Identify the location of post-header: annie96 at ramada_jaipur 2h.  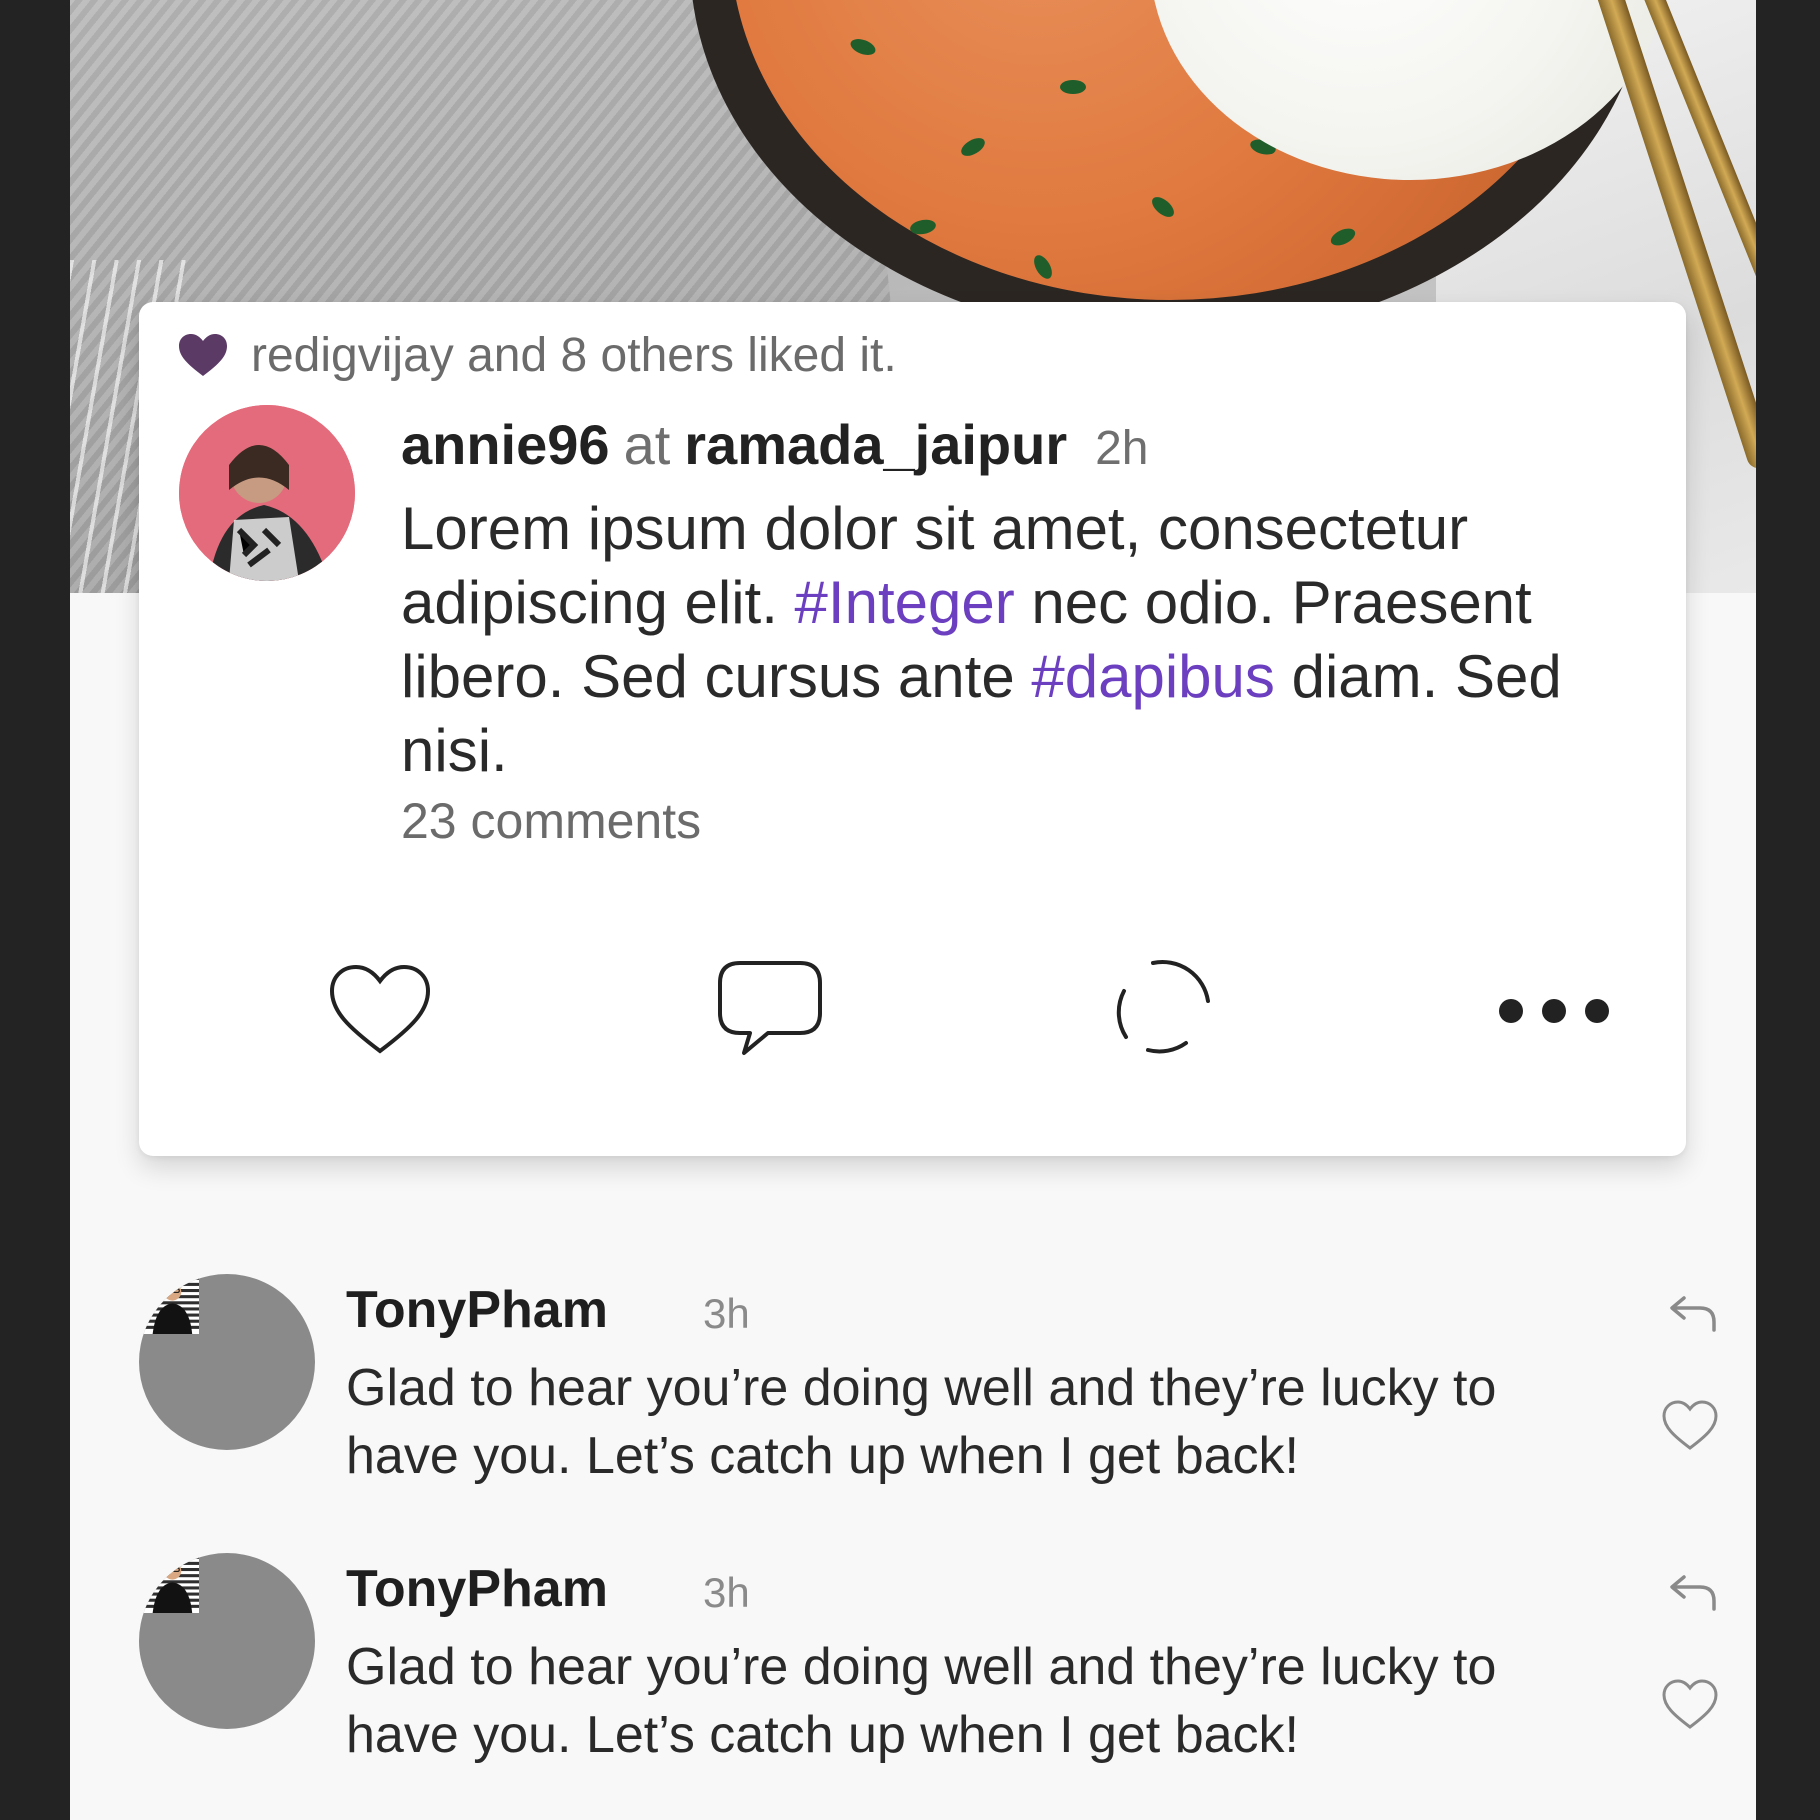
(775, 444).